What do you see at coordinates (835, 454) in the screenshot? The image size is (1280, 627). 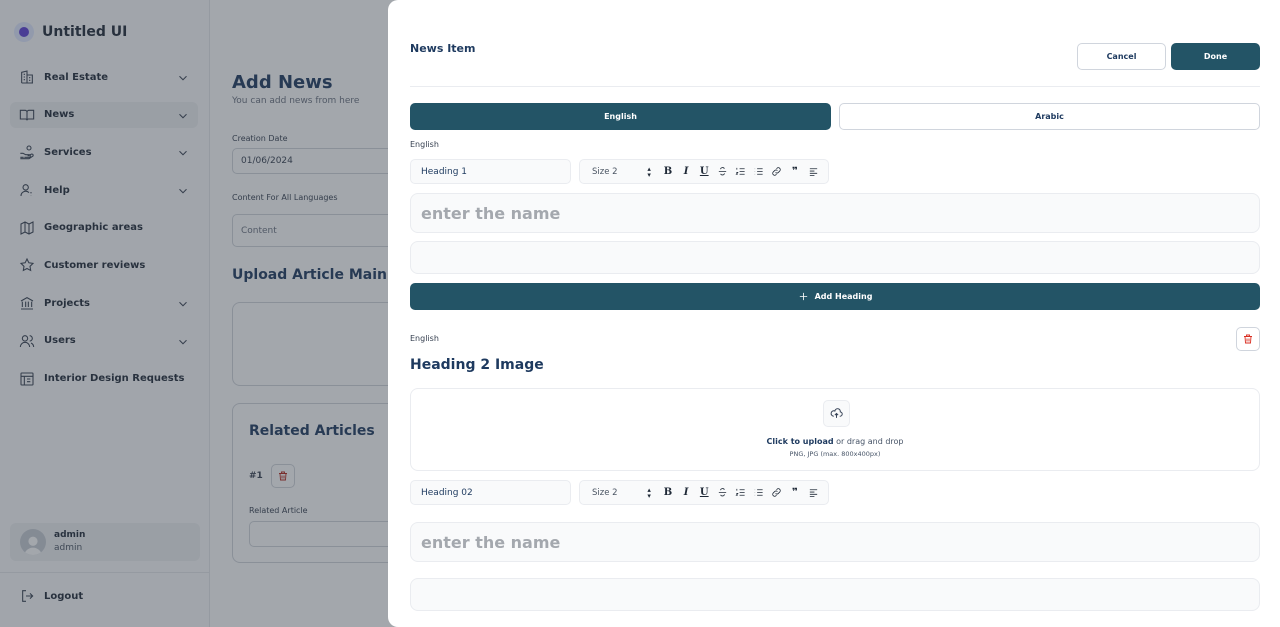 I see `upload-hint: PNG, JPG (max. 800x400px)` at bounding box center [835, 454].